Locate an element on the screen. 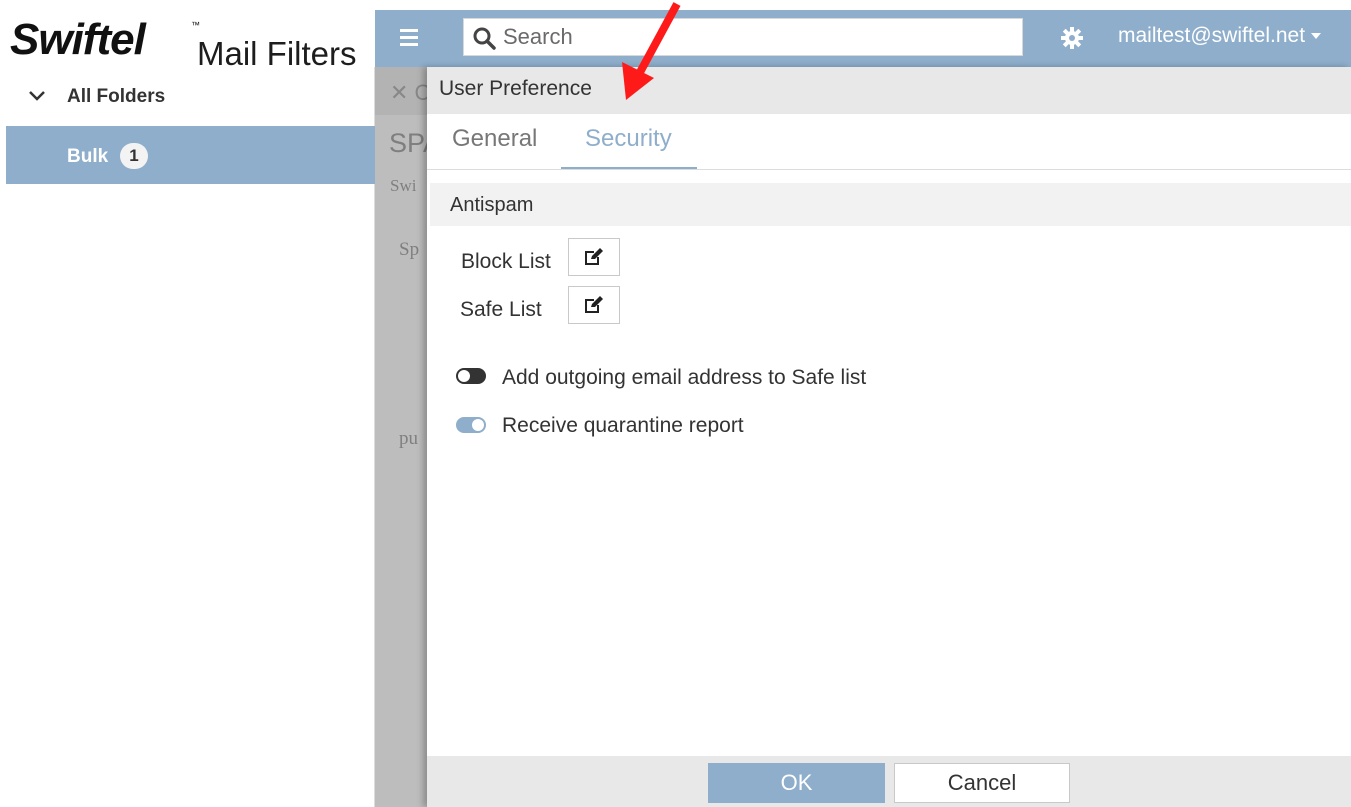 The height and width of the screenshot is (807, 1351). sidebar-item-bulk is located at coordinates (190, 155).